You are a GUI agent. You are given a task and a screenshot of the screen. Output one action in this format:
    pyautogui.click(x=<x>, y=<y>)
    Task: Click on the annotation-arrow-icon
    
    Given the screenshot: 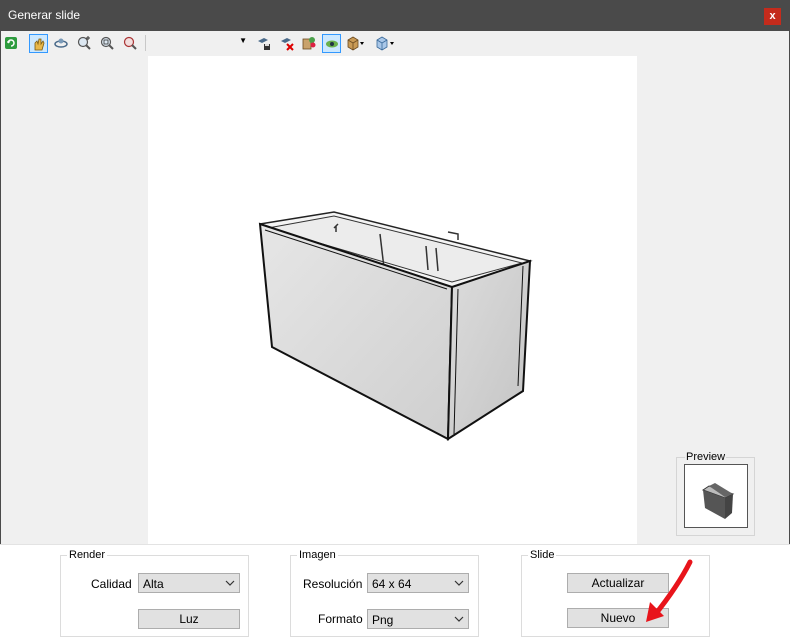 What is the action you would take?
    pyautogui.click(x=669, y=590)
    